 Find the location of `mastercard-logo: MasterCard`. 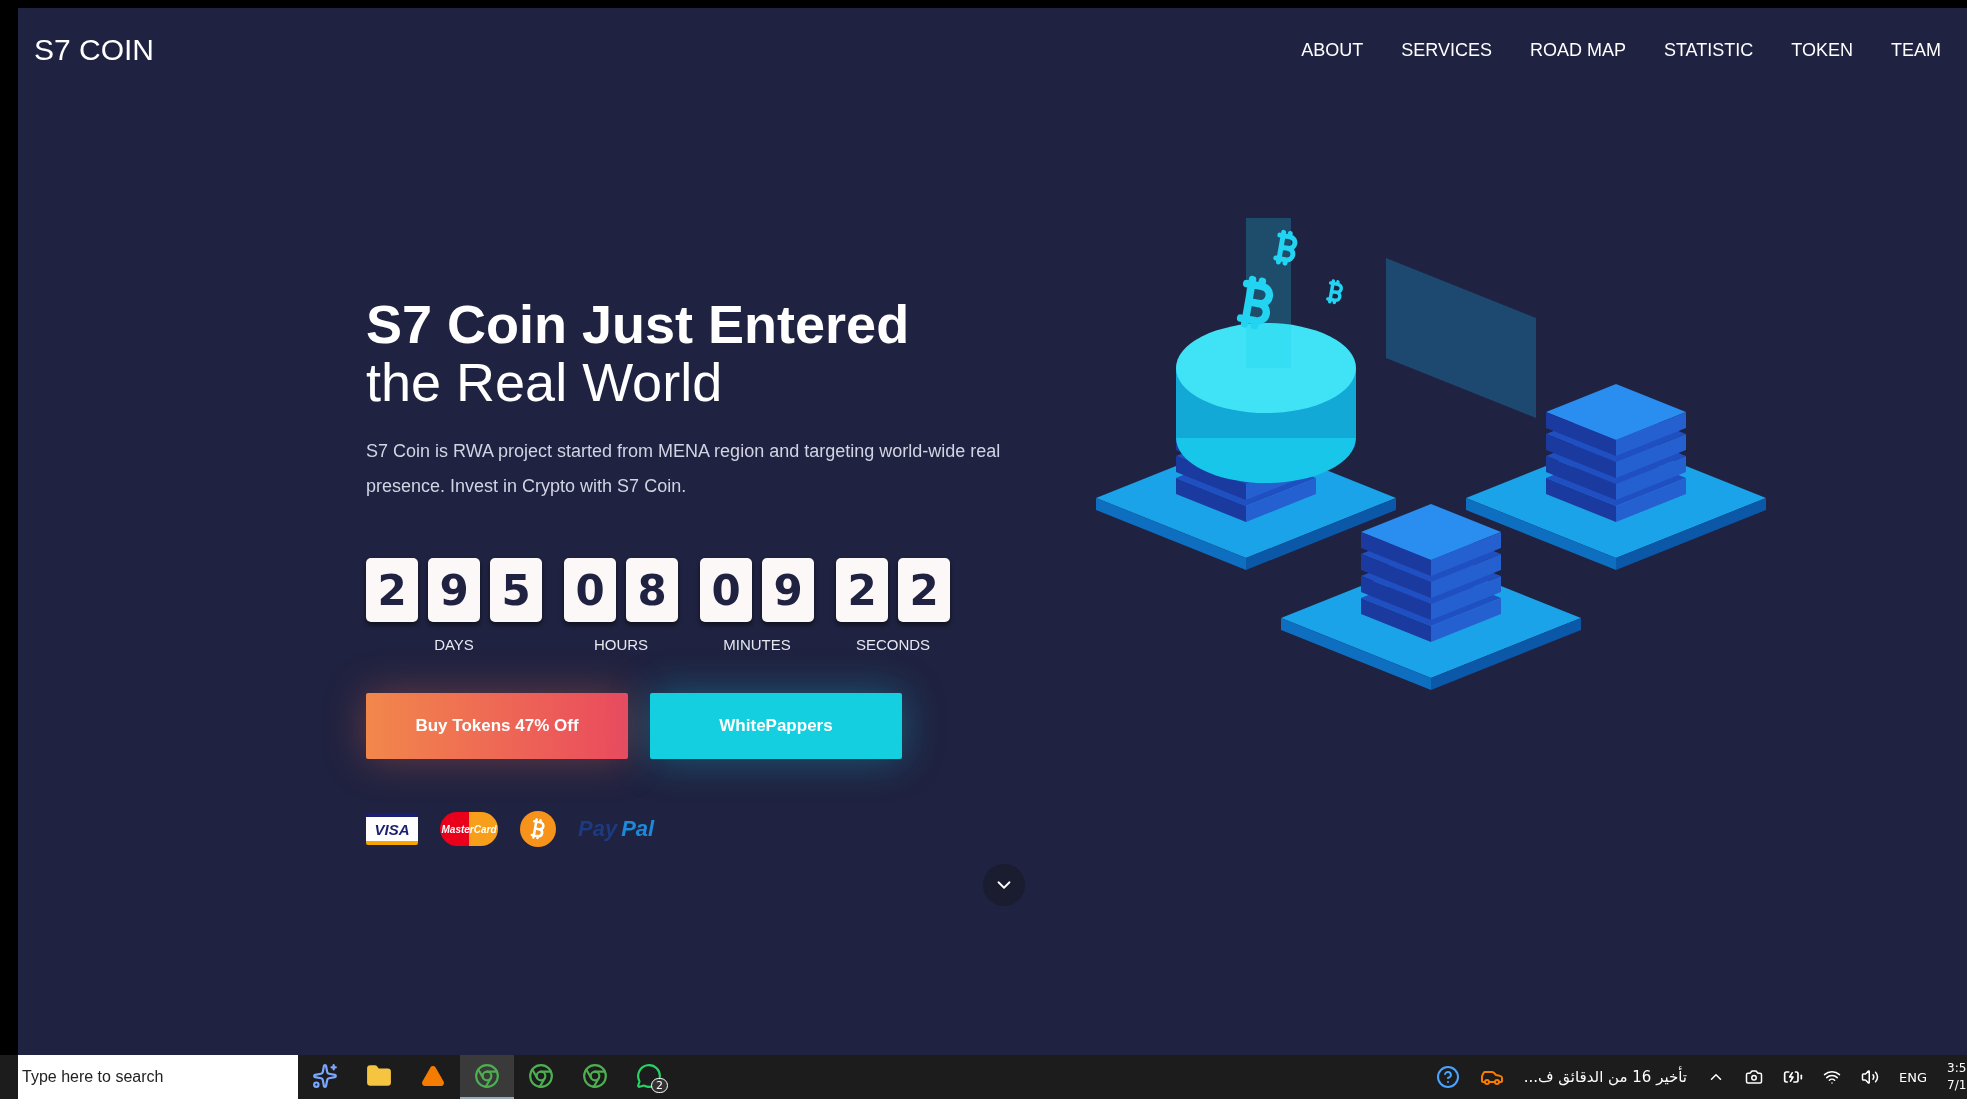

mastercard-logo: MasterCard is located at coordinates (469, 829).